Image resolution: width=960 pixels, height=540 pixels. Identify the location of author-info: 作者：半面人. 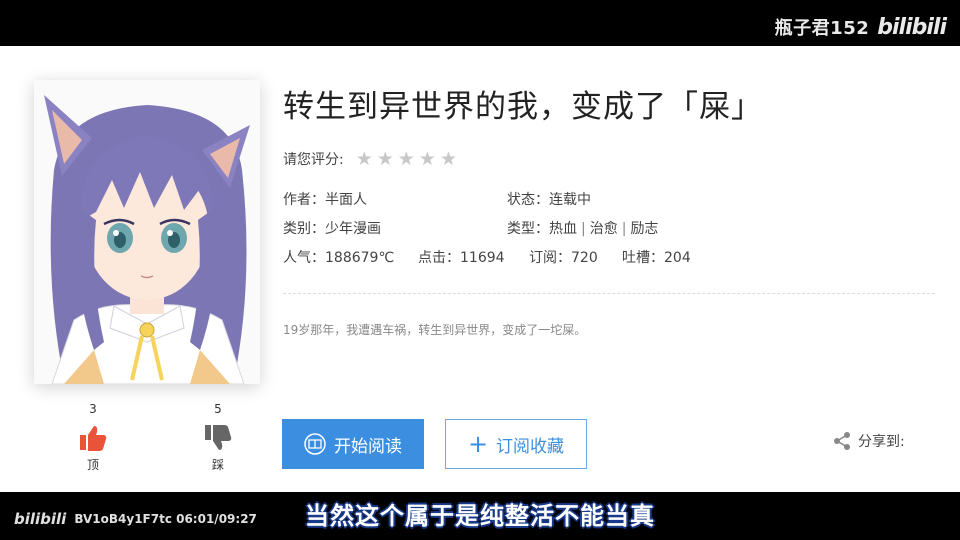
(325, 200).